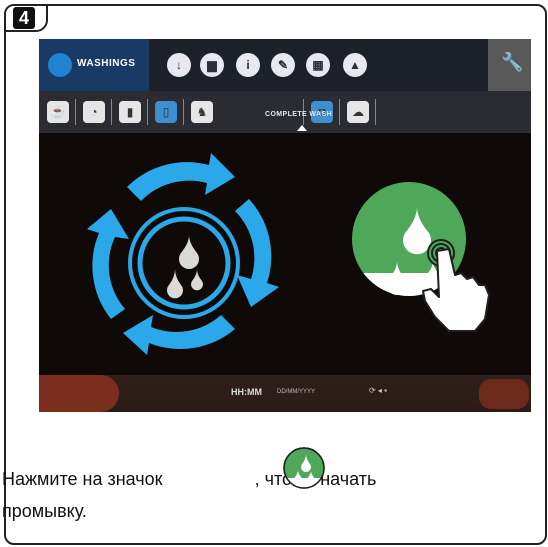 The width and height of the screenshot is (548, 547). Describe the element at coordinates (44, 511) in the screenshot. I see `caption-line-2: промывку.` at that location.